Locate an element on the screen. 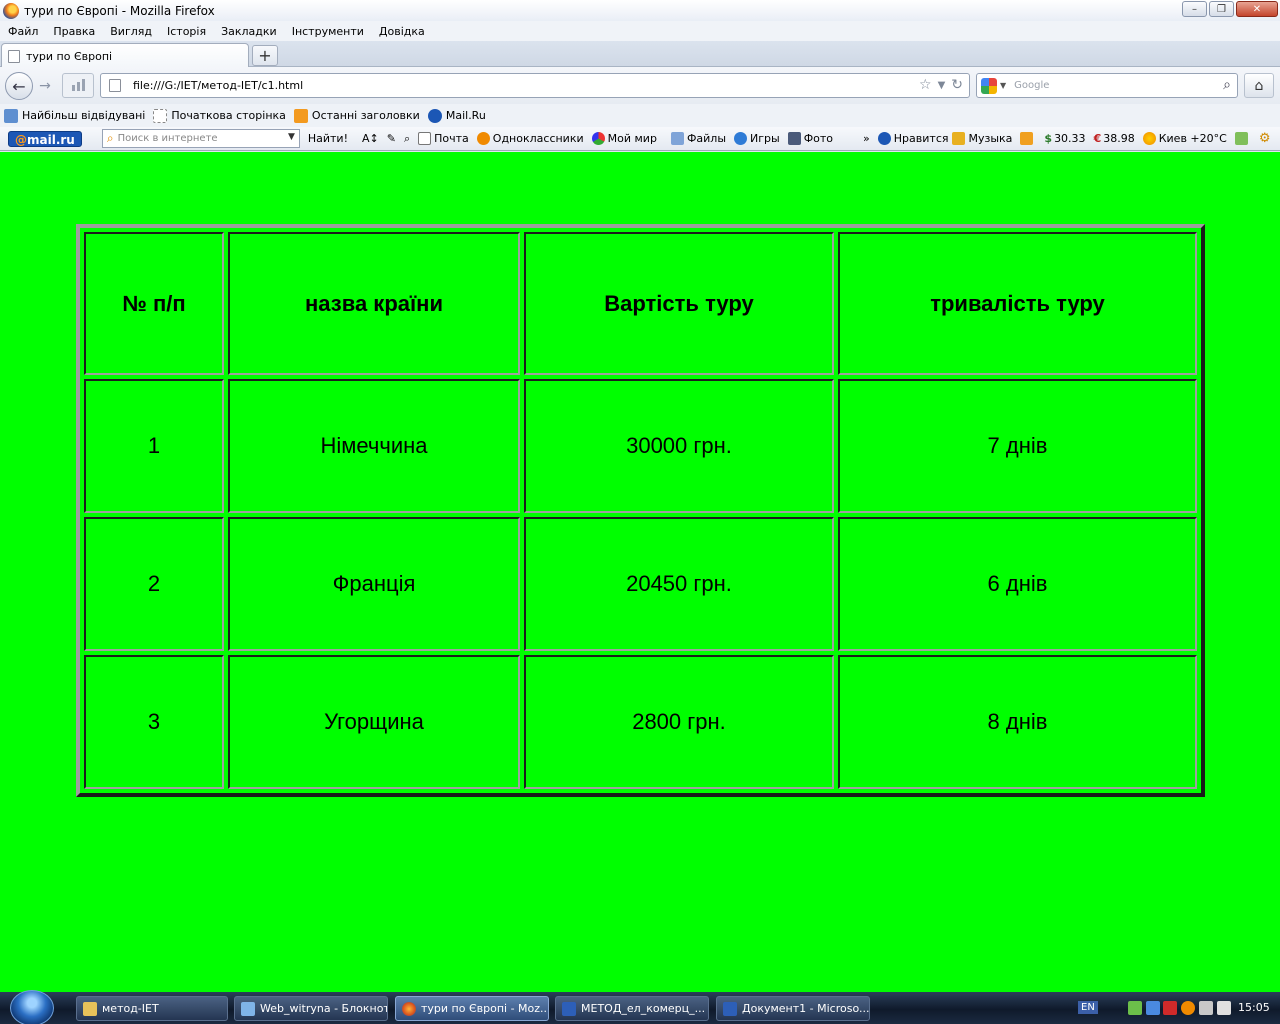 This screenshot has width=1280, height=1024. bookmark-star-icon: ☆ is located at coordinates (925, 86).